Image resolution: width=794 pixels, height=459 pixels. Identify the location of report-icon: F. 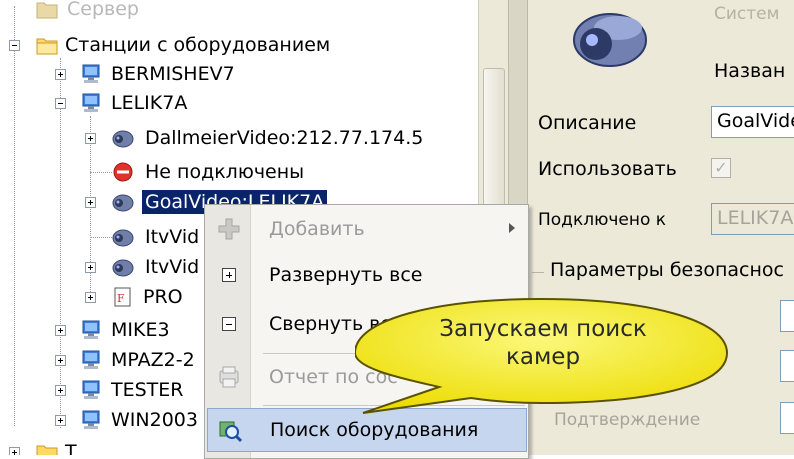
(122, 297).